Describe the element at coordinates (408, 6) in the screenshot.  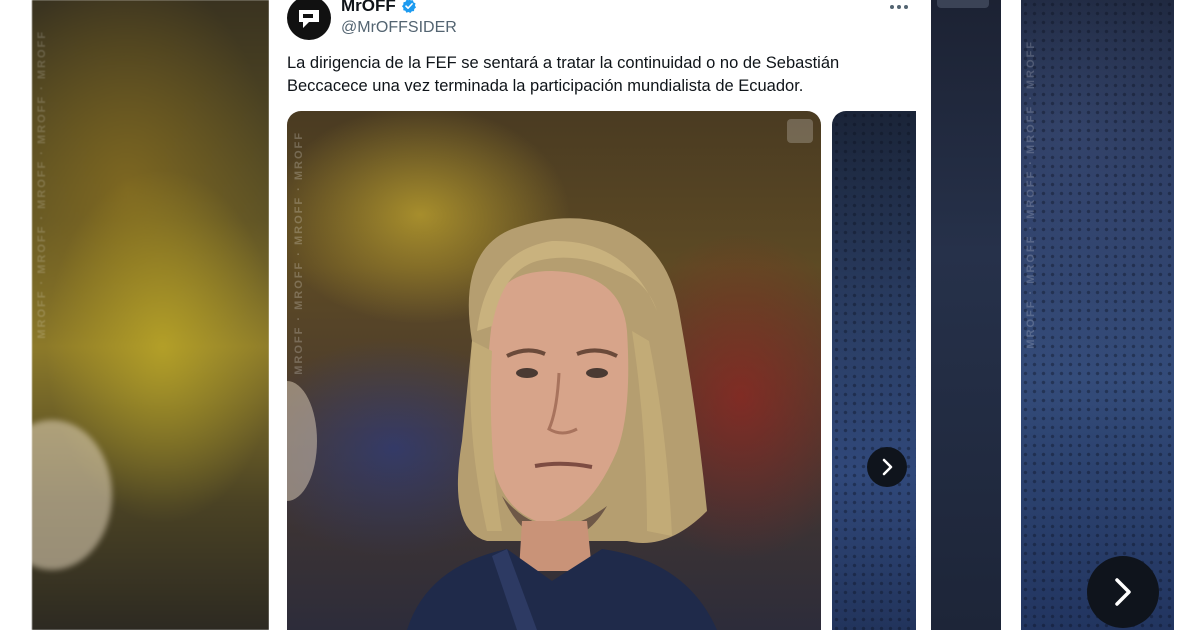
I see `verified-badge-icon` at that location.